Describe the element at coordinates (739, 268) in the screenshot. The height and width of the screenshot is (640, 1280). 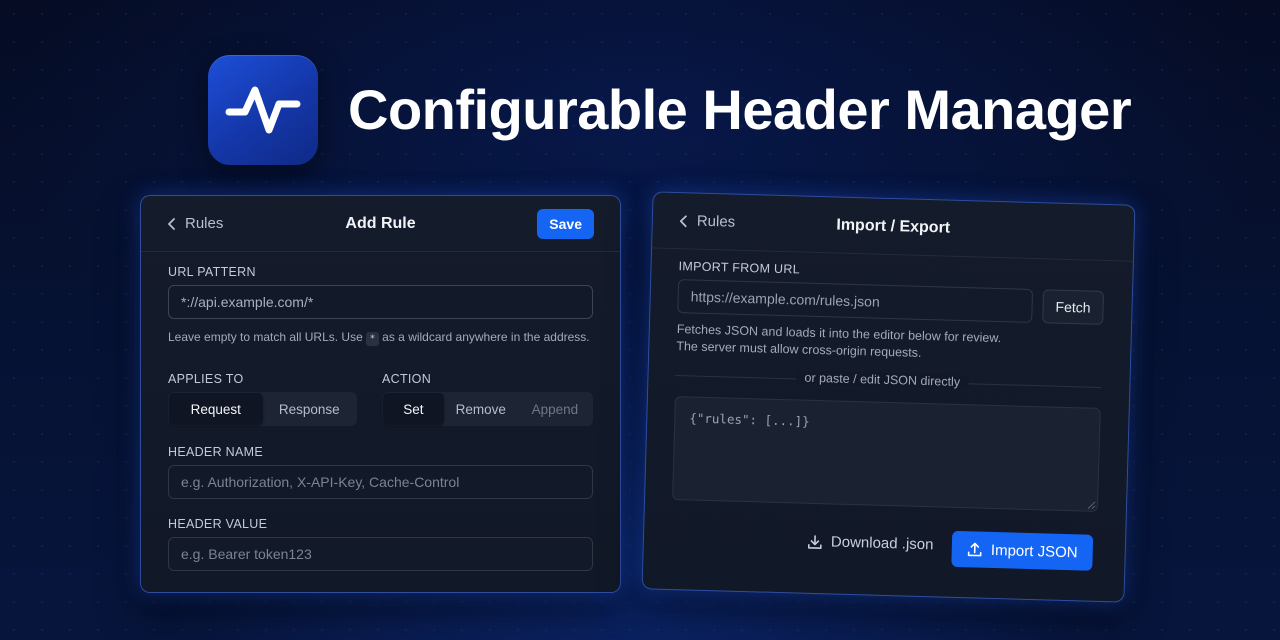
I see `import-url-label: IMPORT FROM URL` at that location.